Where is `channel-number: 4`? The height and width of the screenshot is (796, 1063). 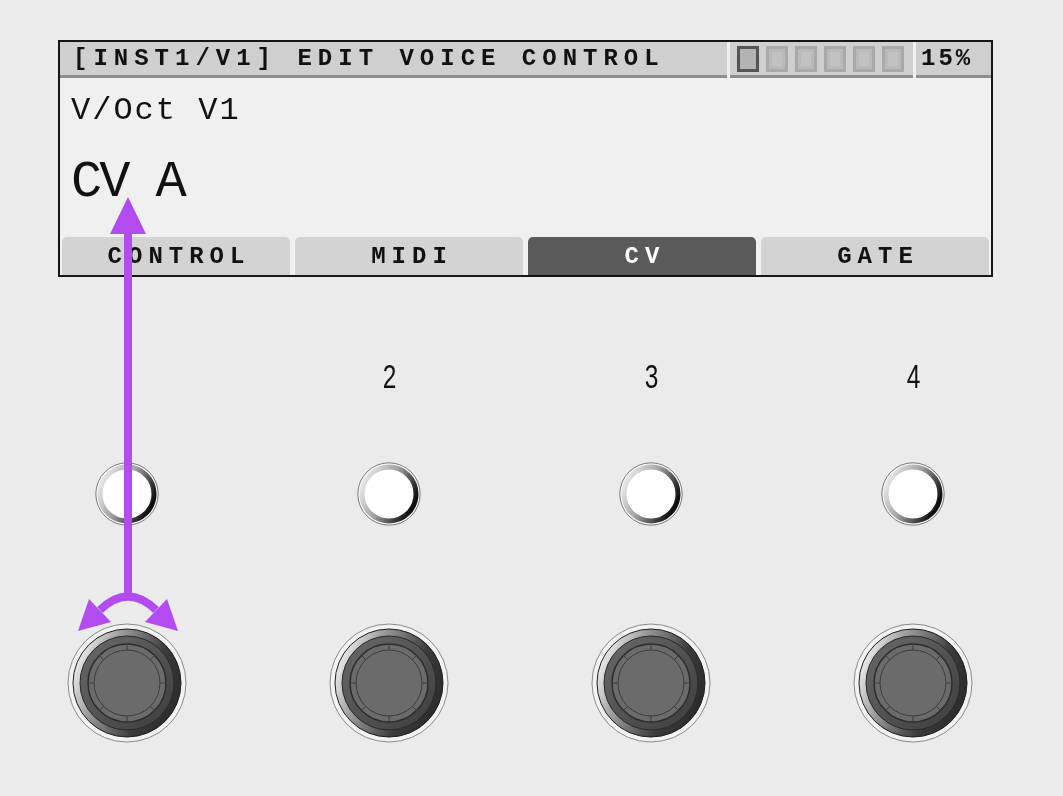 channel-number: 4 is located at coordinates (913, 376).